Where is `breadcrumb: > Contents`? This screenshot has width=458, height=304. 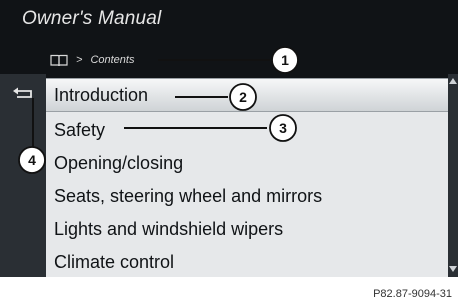
breadcrumb: > Contents is located at coordinates (92, 60).